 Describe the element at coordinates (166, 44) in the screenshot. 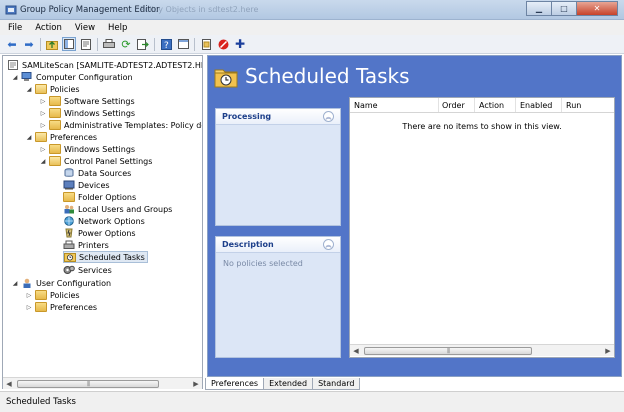

I see `help-button: ?` at that location.